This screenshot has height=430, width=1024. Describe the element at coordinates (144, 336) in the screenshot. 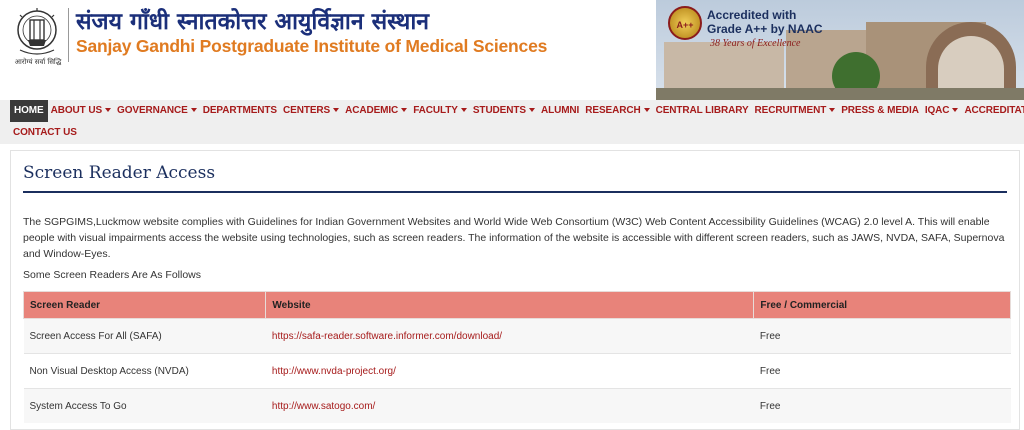

I see `screen-reader-name: Screen Access For All (SAFA)` at that location.